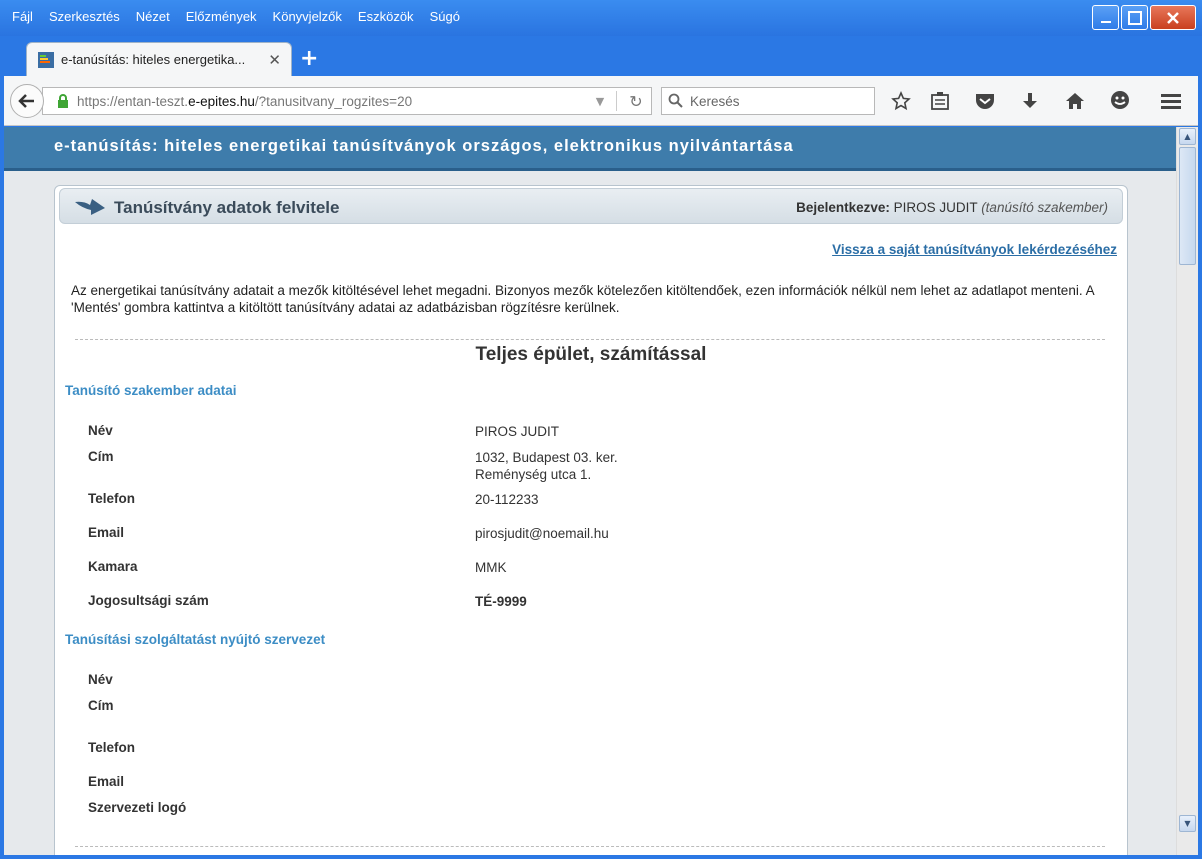 This screenshot has height=859, width=1202. What do you see at coordinates (1187, 491) in the screenshot?
I see `vertical-scrollbar: ▲ ▼` at bounding box center [1187, 491].